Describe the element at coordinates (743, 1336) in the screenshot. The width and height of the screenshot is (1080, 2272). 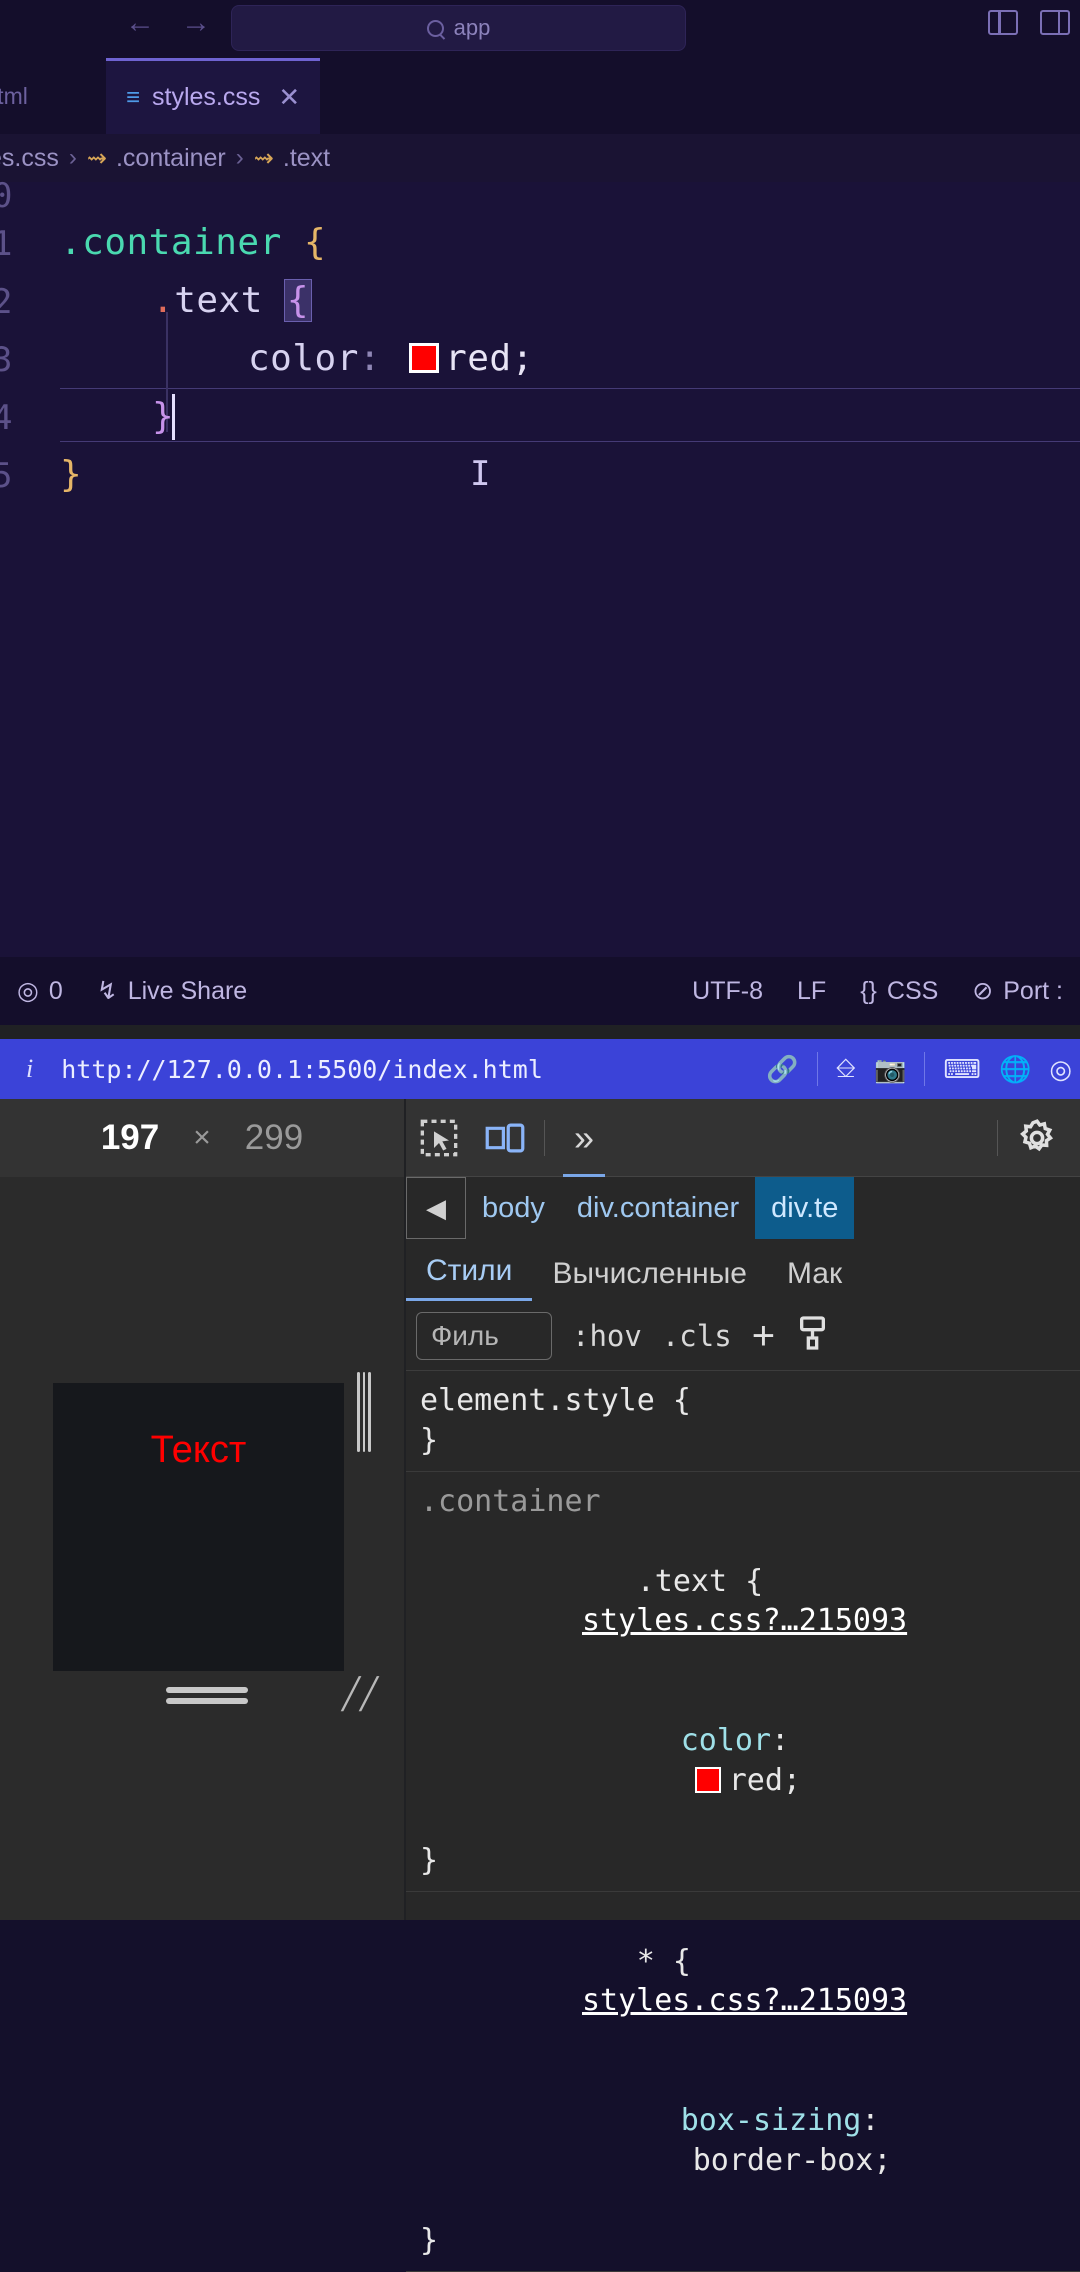
I see `styles-filter-row: Филь :hov .cls +` at that location.